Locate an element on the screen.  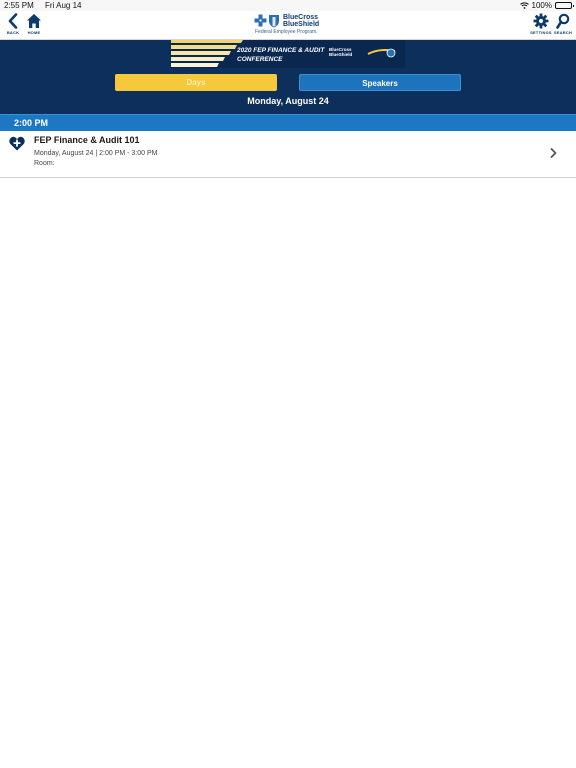
chevron-left-icon is located at coordinates (13, 21).